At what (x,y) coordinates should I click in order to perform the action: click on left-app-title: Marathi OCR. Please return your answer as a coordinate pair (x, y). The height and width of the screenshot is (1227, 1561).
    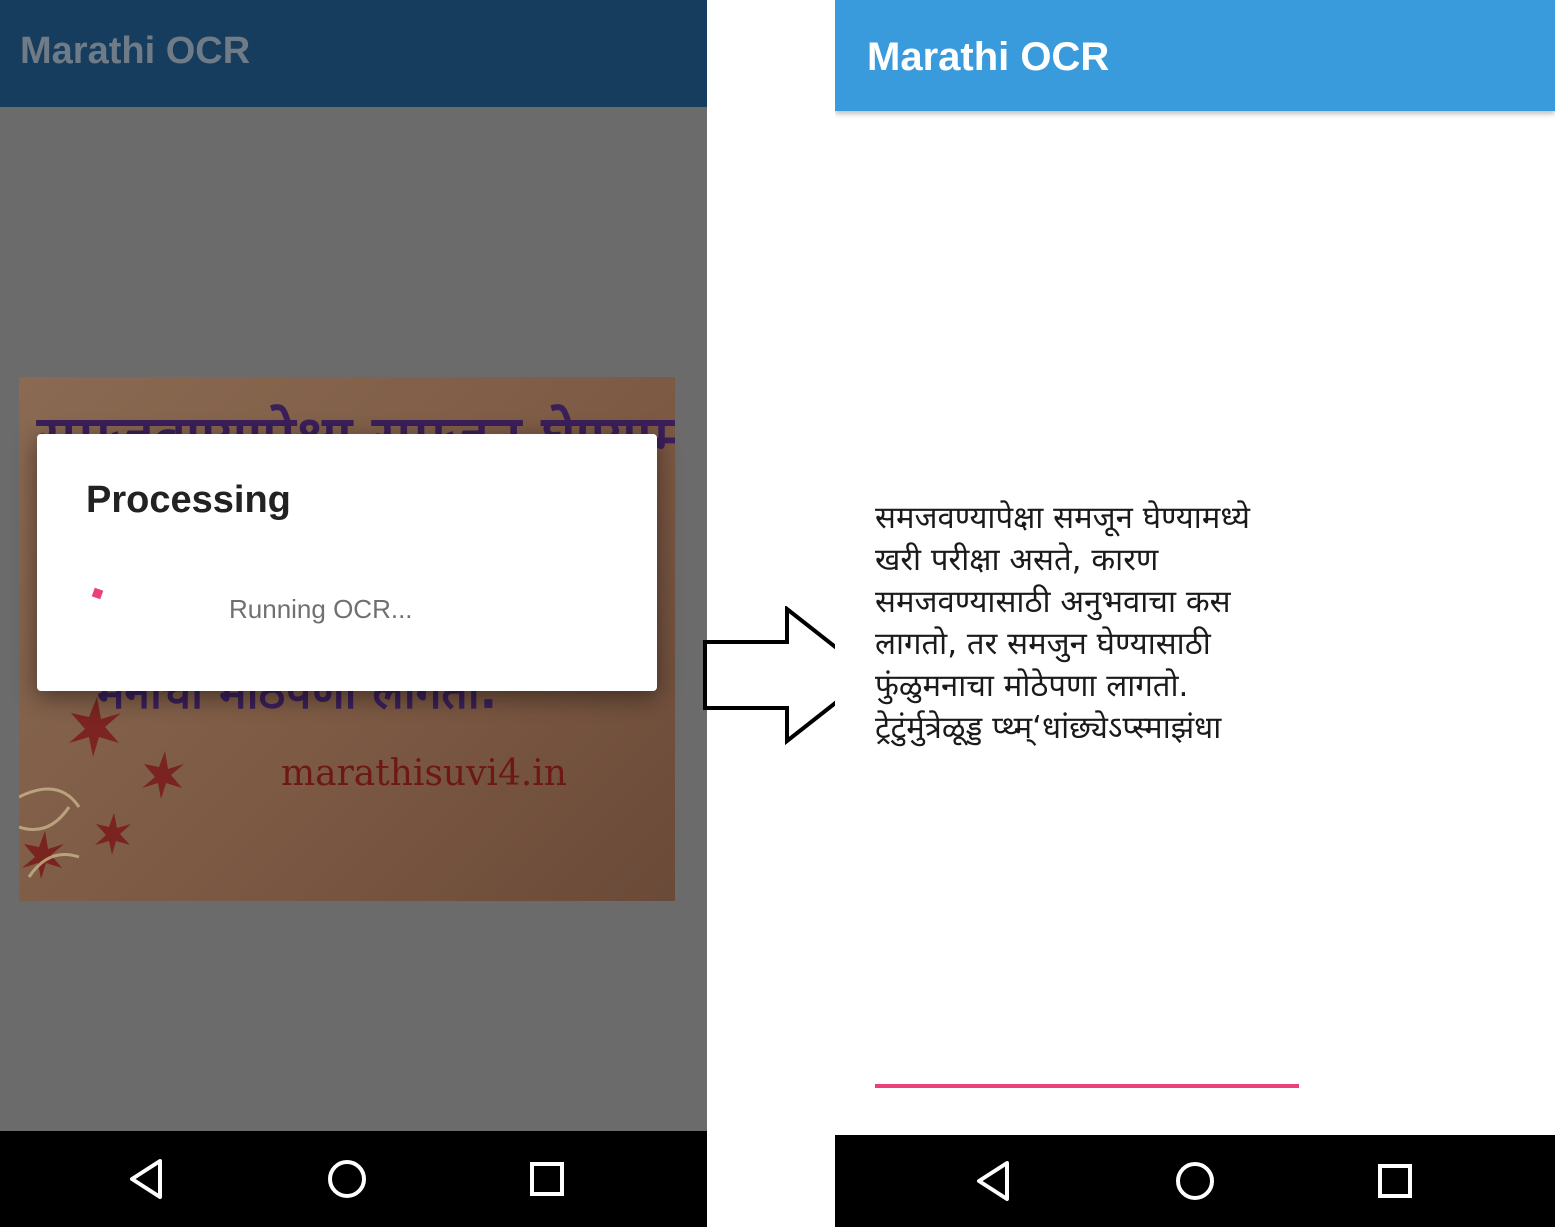
    Looking at the image, I should click on (135, 51).